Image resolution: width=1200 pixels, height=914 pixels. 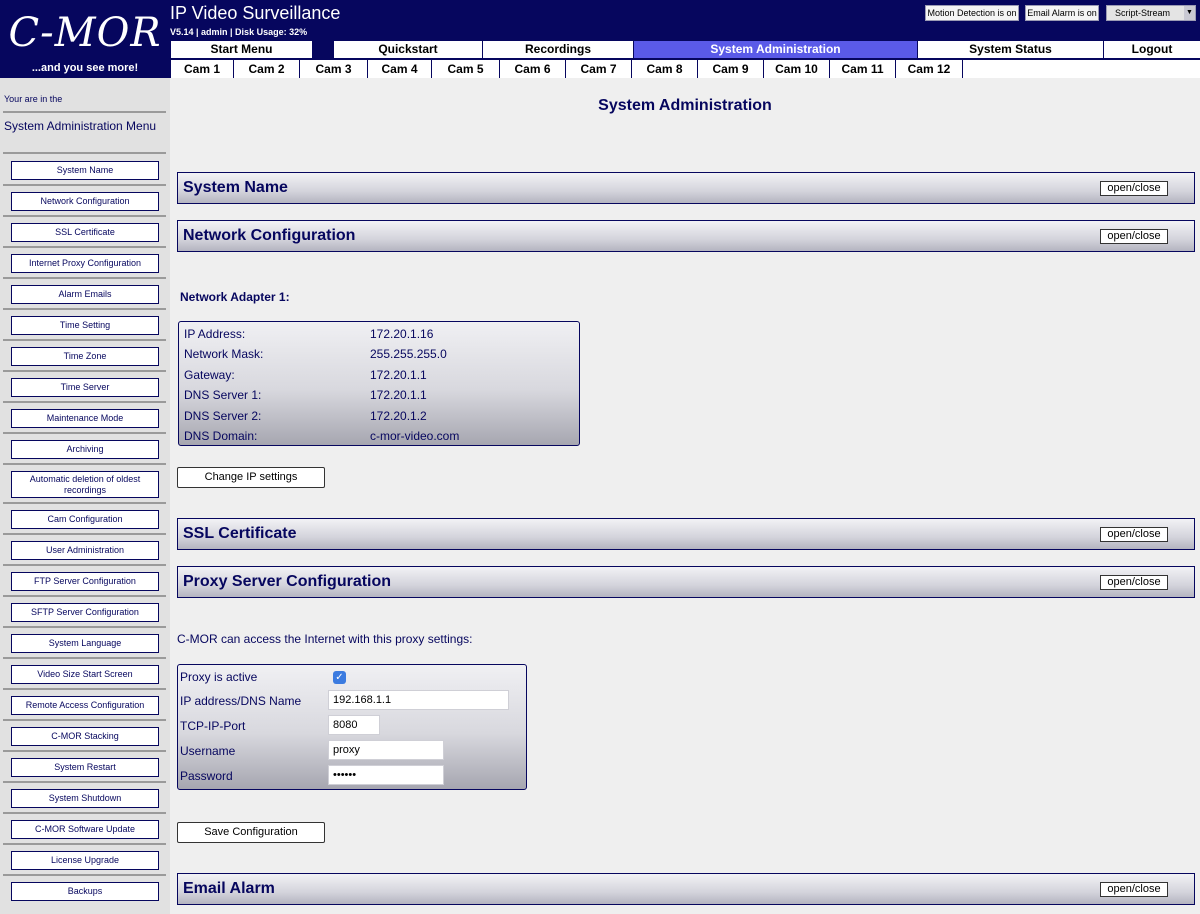 I want to click on cam-tab-10: Cam 10, so click(x=796, y=69).